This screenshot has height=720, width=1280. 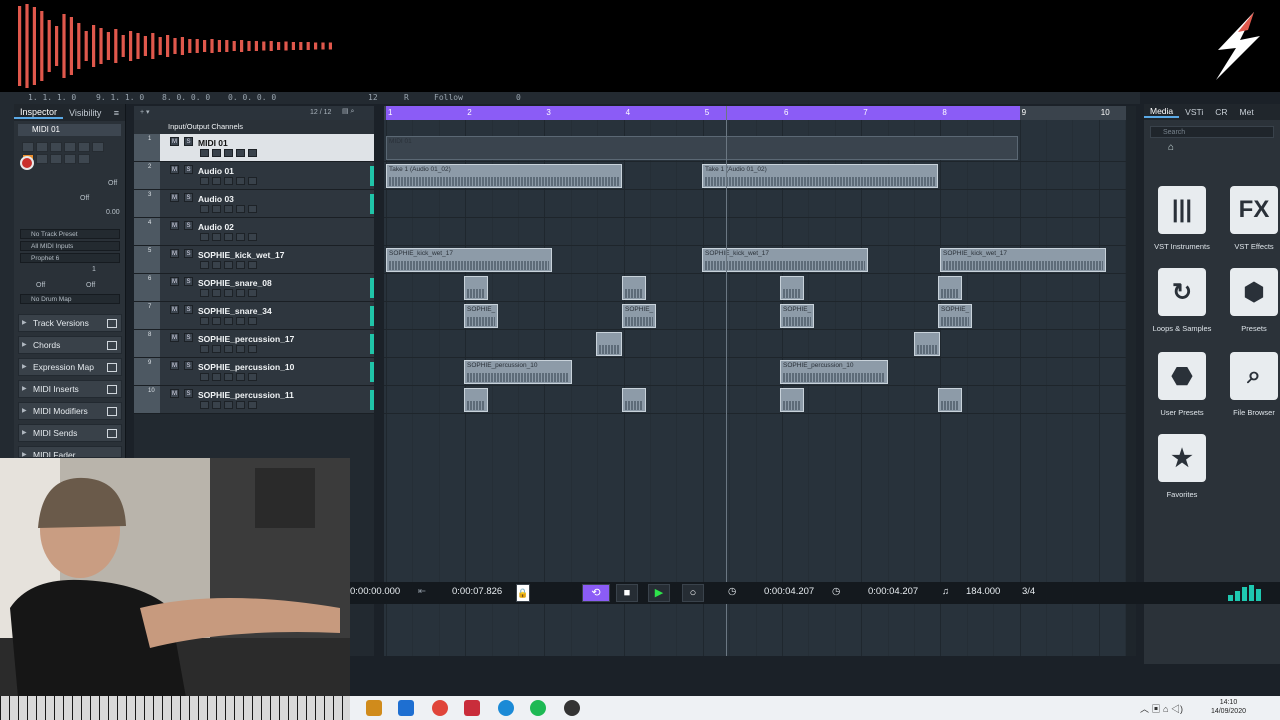 What do you see at coordinates (348, 111) in the screenshot?
I see `track-list-menu-icon: ▤ ⌕` at bounding box center [348, 111].